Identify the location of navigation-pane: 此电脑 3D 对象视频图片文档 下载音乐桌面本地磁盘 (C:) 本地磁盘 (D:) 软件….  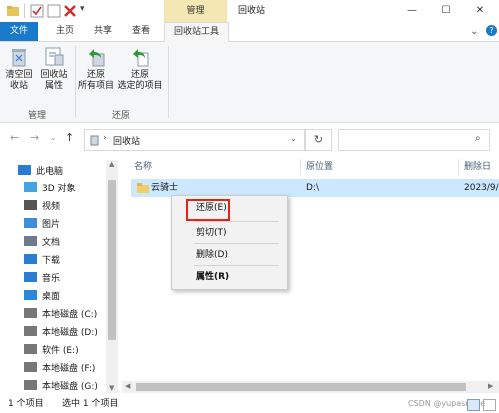
(60, 276).